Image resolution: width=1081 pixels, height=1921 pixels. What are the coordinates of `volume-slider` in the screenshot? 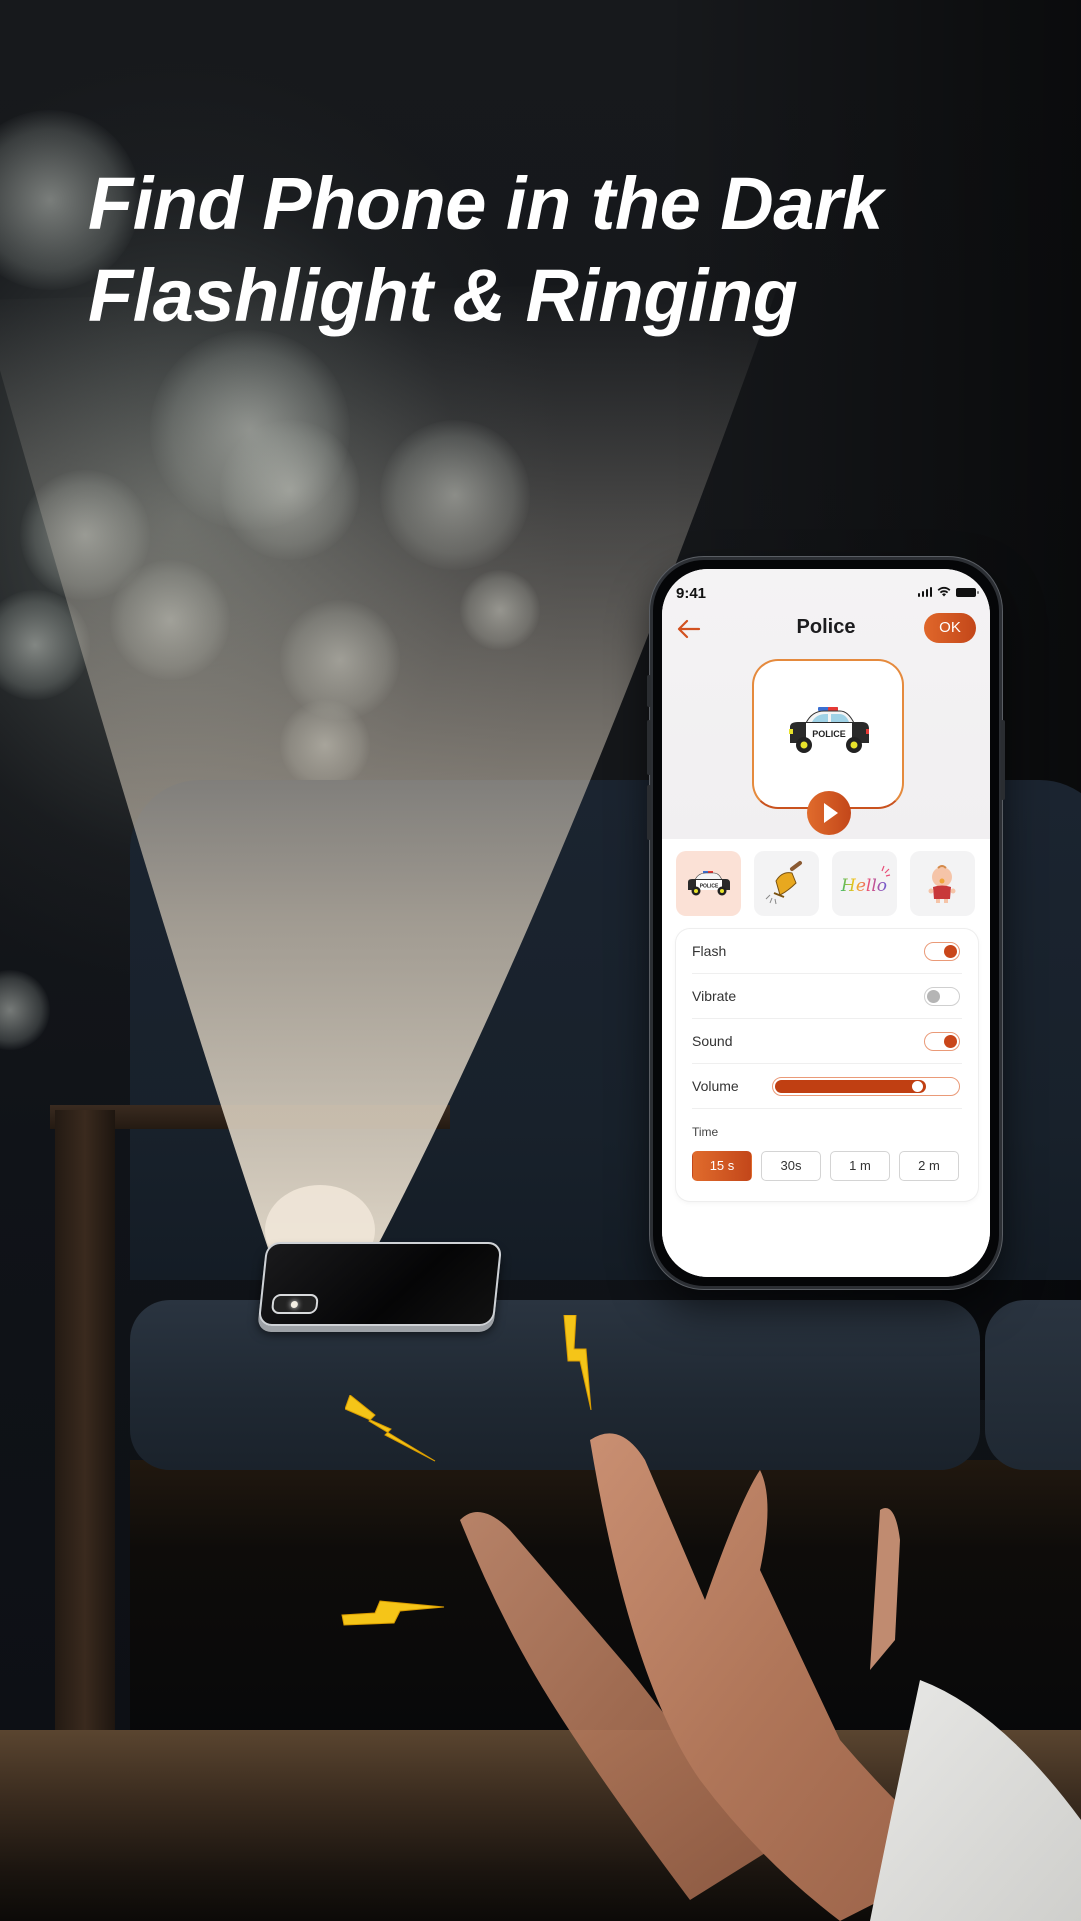 It's located at (866, 1086).